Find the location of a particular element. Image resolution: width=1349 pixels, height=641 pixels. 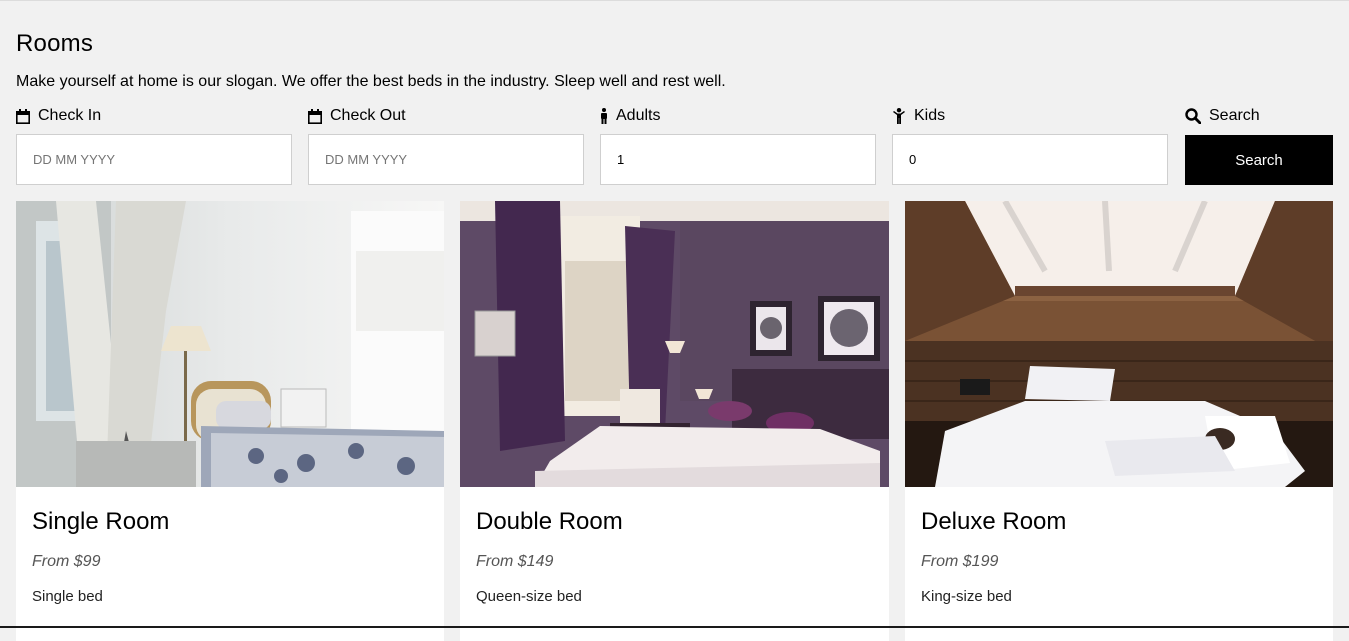

top-border is located at coordinates (674, 0).